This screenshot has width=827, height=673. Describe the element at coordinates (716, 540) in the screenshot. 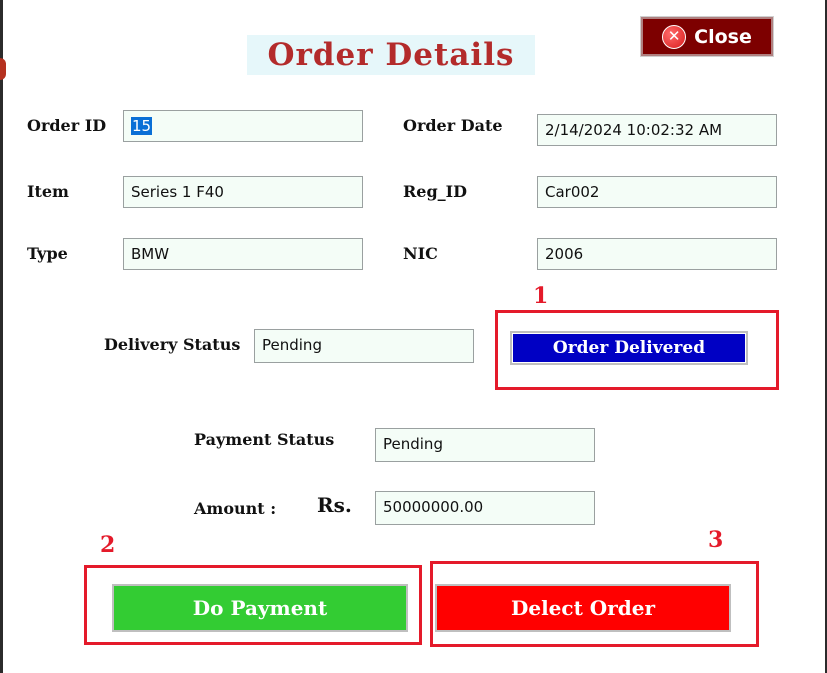

I see `annotation-marker-3: 3` at that location.